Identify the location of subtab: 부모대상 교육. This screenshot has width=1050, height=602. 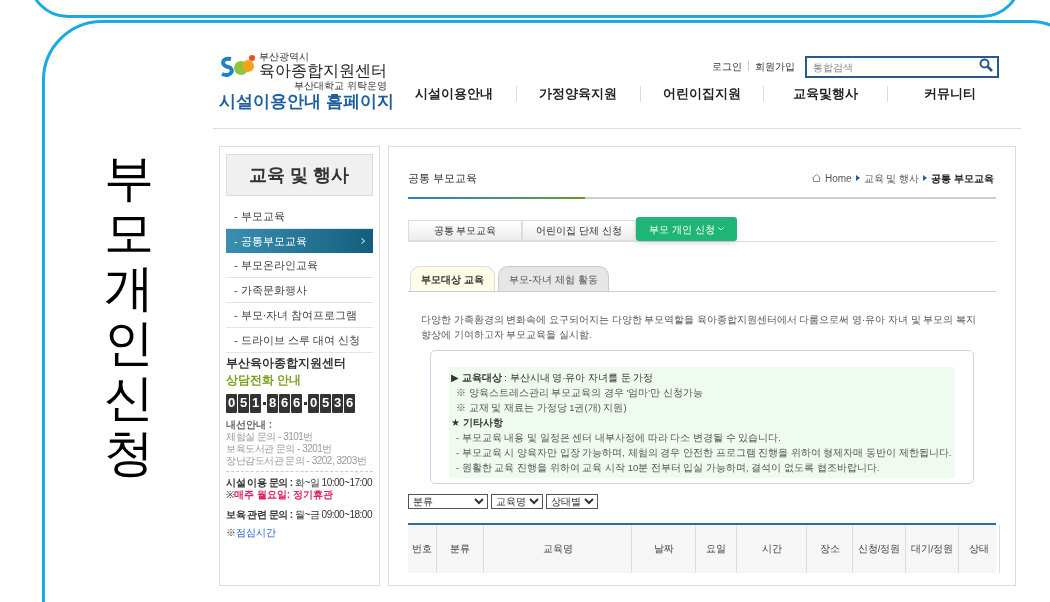
(452, 278).